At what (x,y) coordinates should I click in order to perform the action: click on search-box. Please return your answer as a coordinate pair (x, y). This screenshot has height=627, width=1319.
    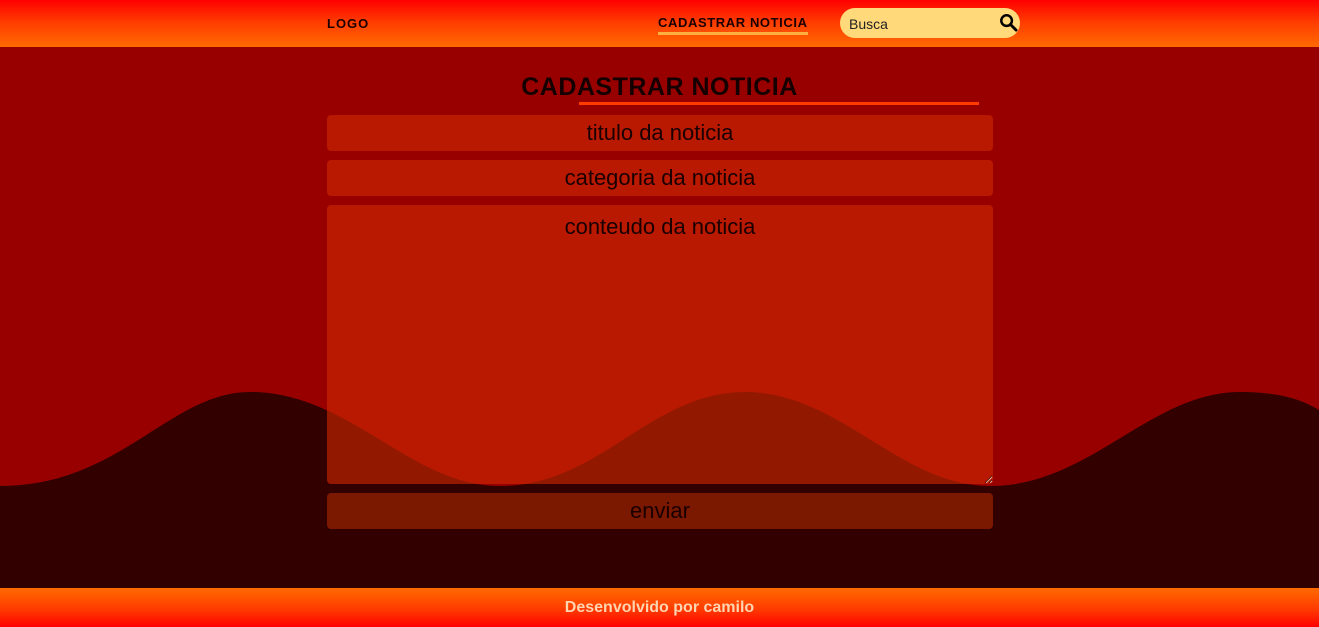
    Looking at the image, I should click on (930, 23).